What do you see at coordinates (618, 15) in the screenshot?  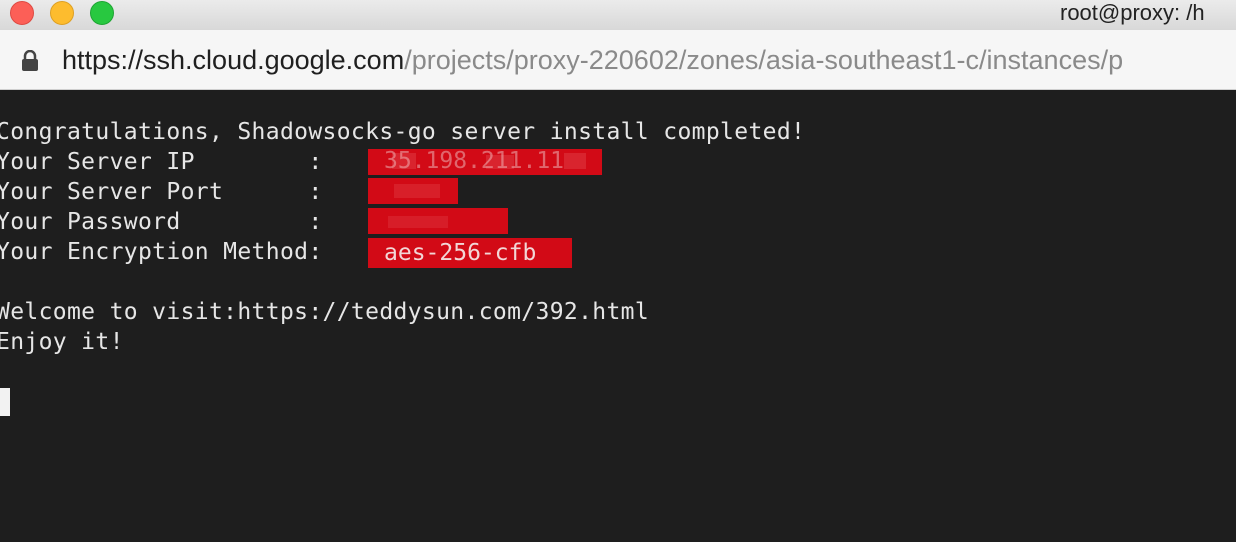 I see `window-titlebar: root@proxy: /h` at bounding box center [618, 15].